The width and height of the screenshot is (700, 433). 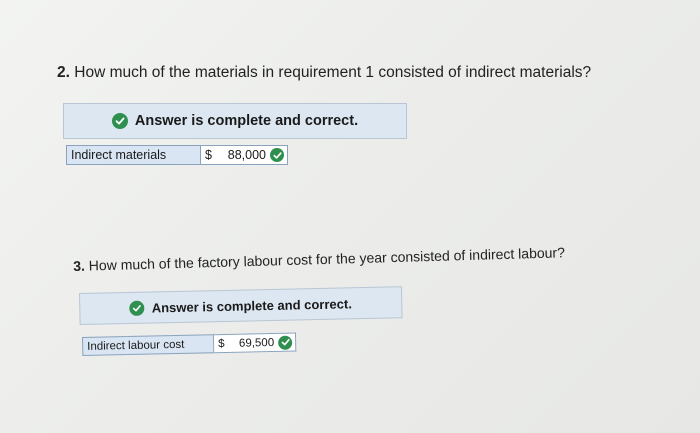 I want to click on question-3-banner-text: Answer is complete and correct., so click(x=251, y=305).